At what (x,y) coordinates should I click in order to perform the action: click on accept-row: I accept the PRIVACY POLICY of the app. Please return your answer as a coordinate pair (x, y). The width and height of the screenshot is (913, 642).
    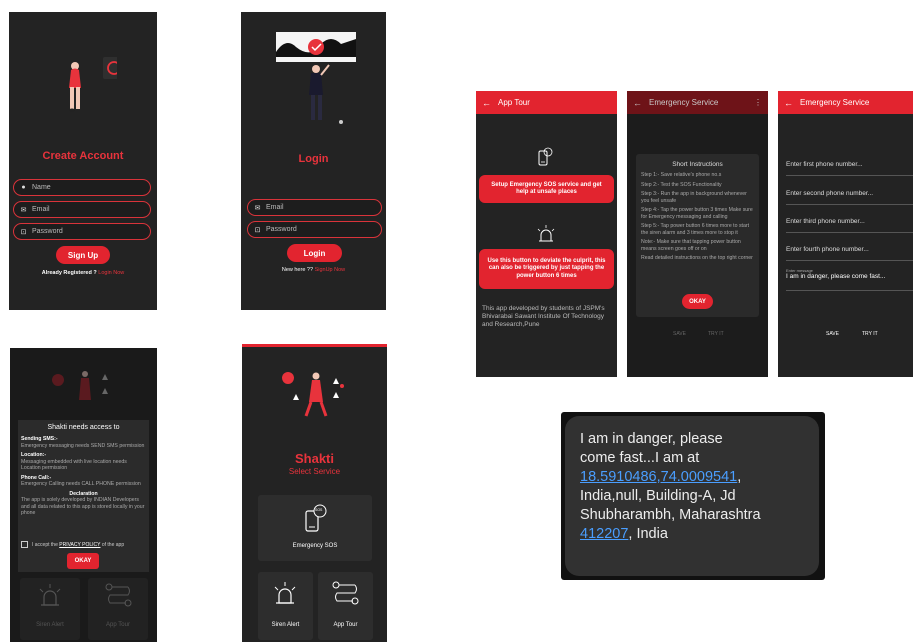
    Looking at the image, I should click on (72, 544).